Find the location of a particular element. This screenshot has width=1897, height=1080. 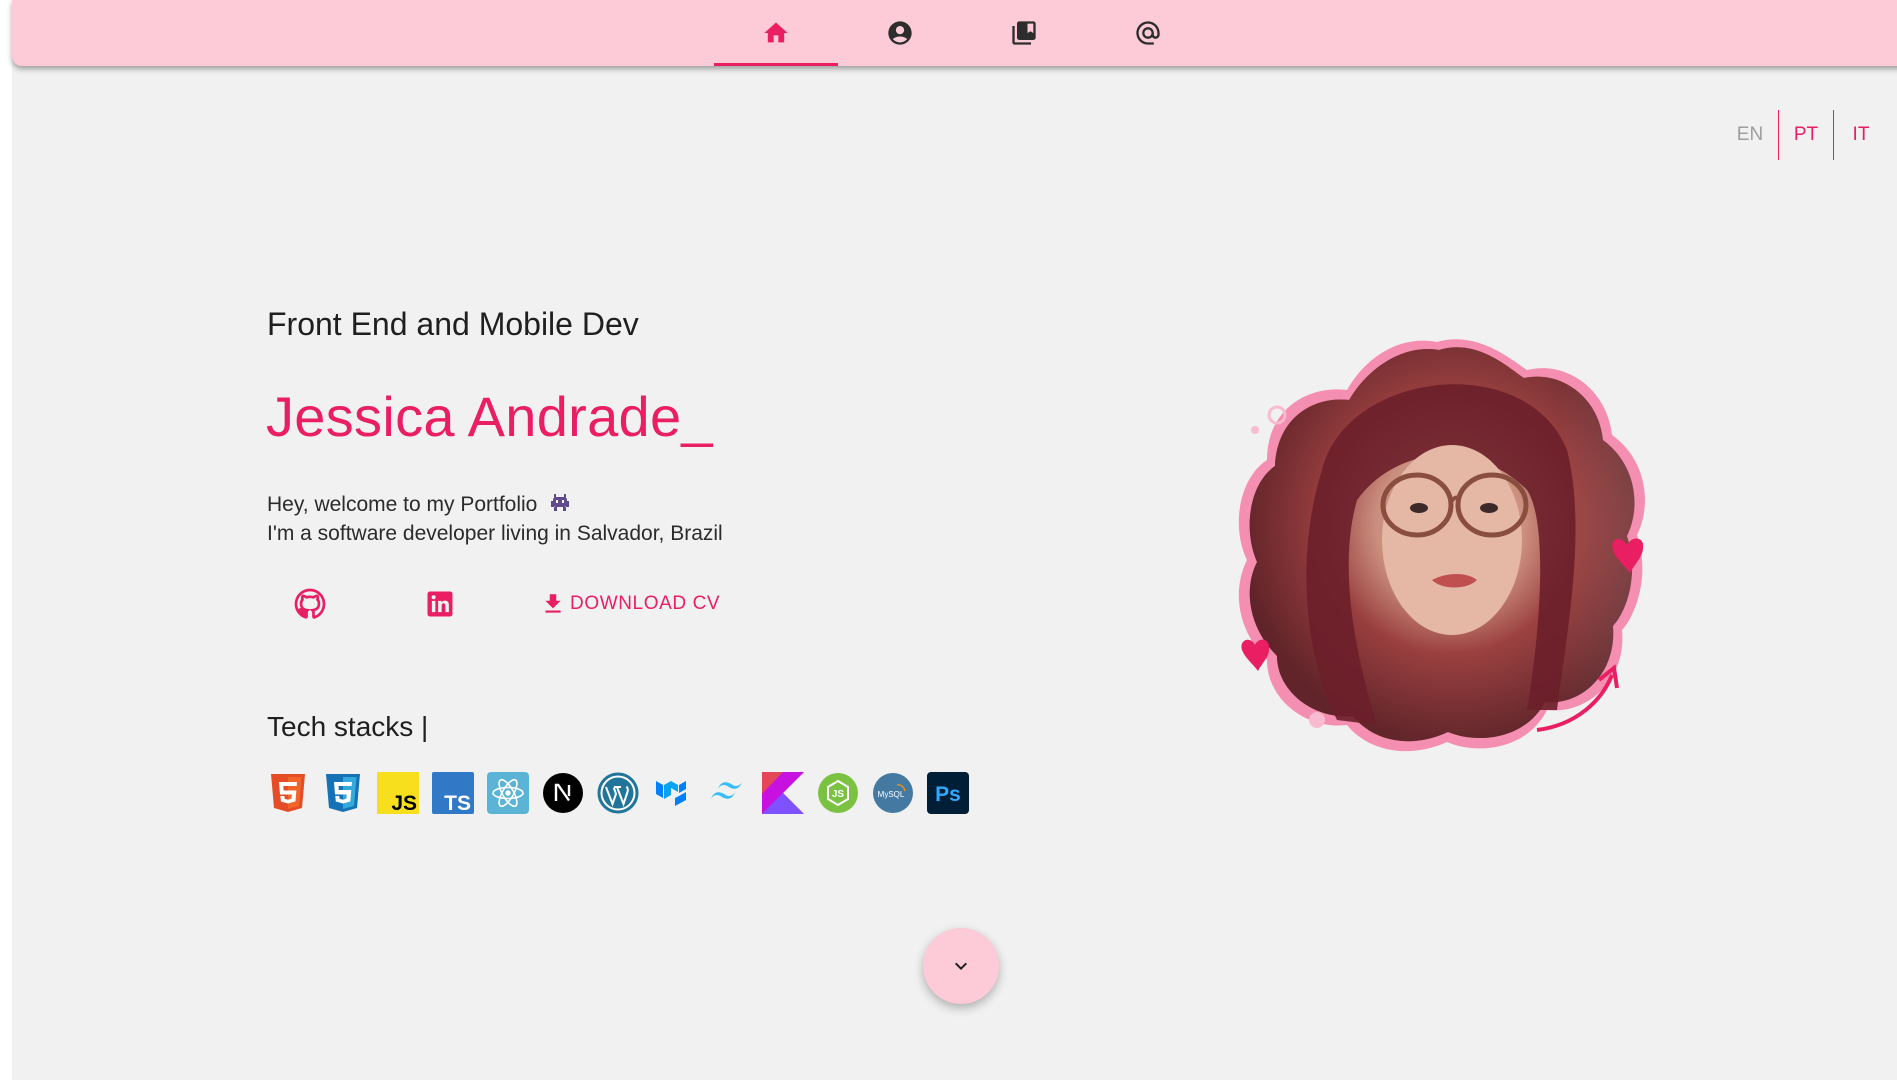

nodejs-icon: JS is located at coordinates (838, 793).